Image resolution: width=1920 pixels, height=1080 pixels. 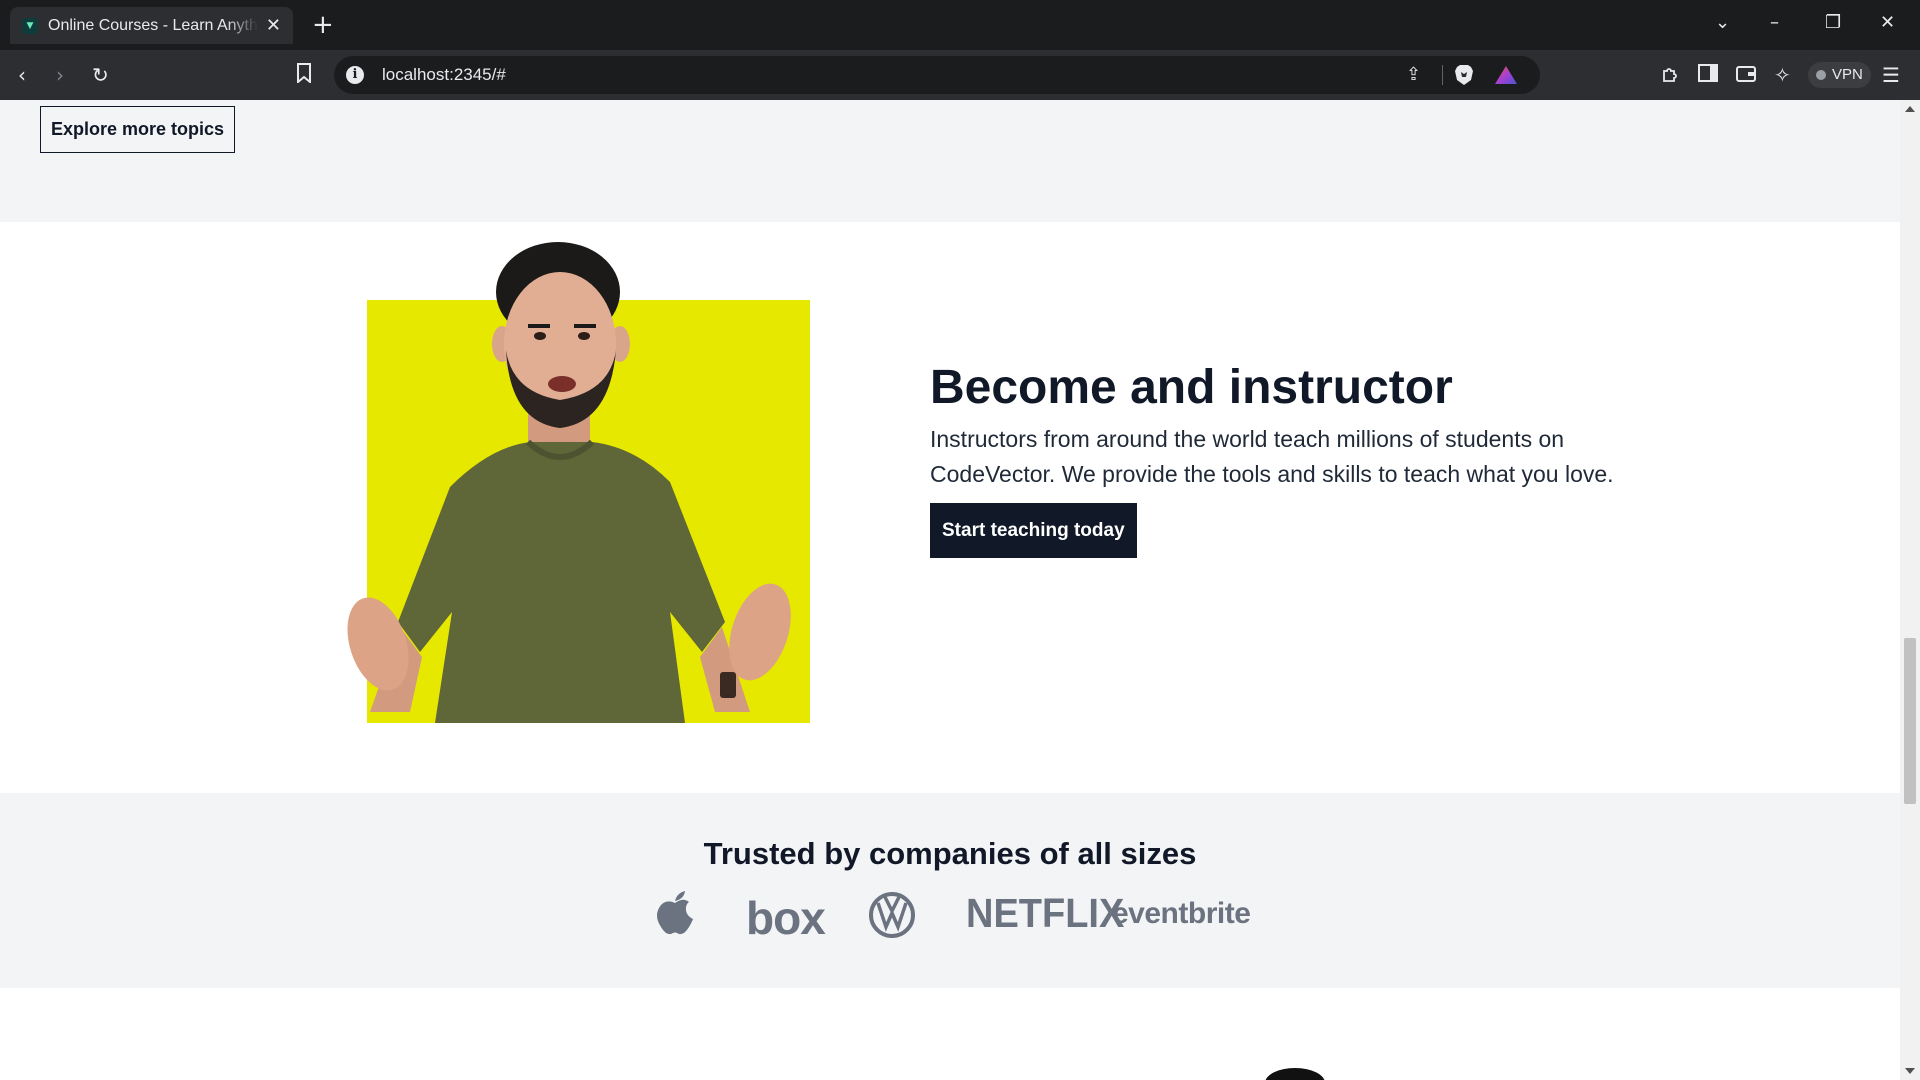 I want to click on minimize-icon: –, so click(x=1774, y=22).